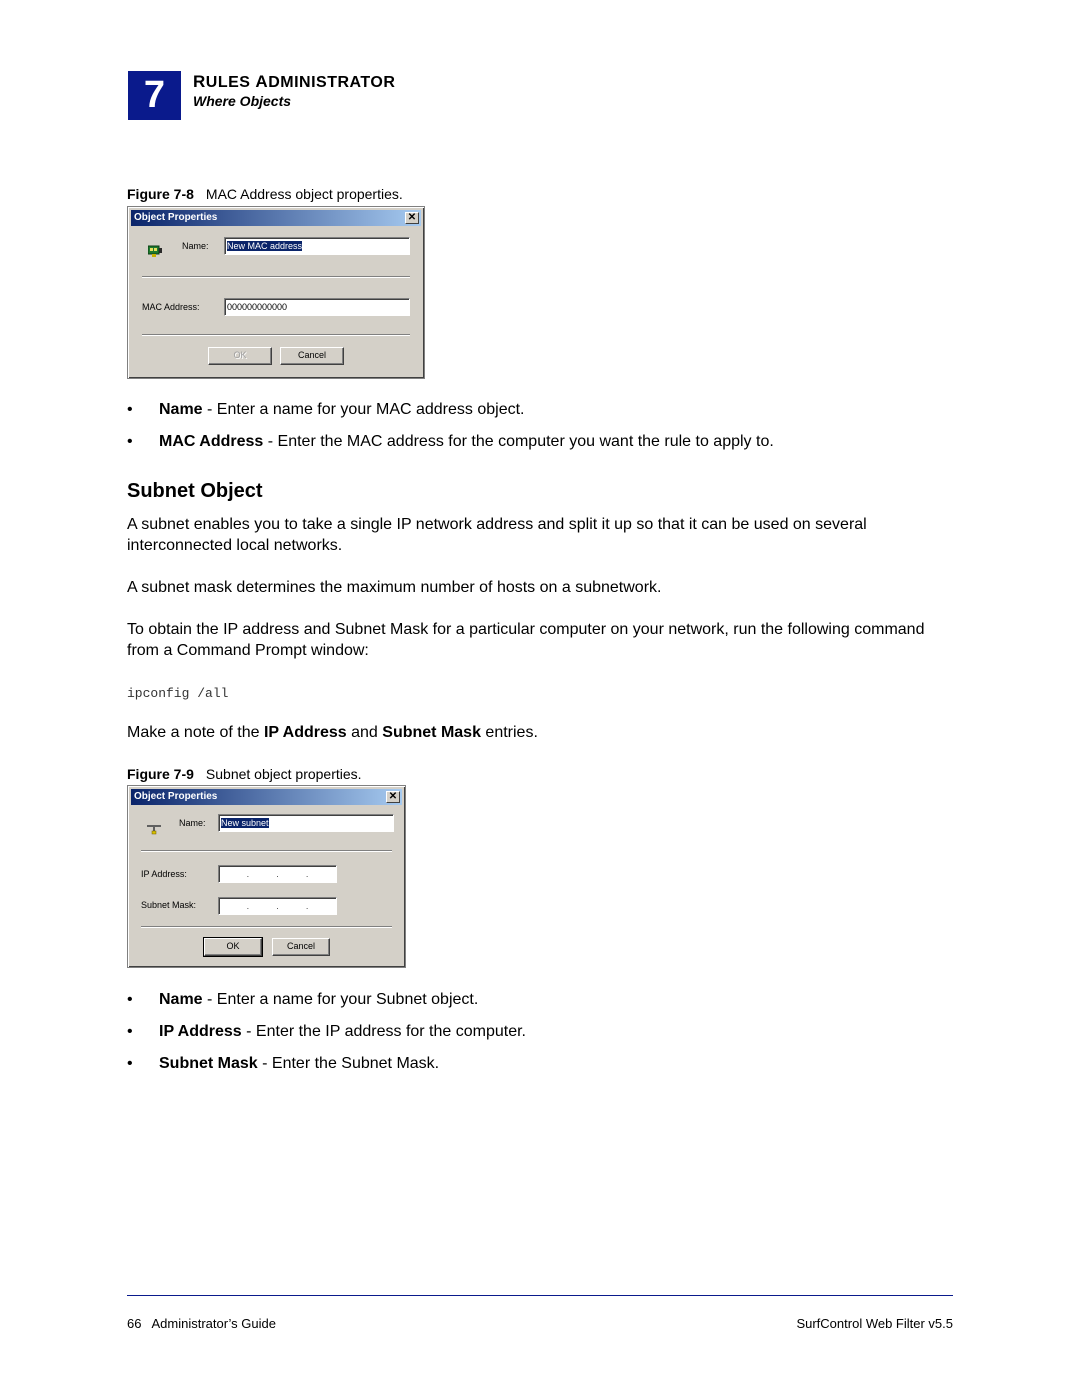 The width and height of the screenshot is (1080, 1397). I want to click on footer-left: 66 Administrator’s Guide, so click(201, 1323).